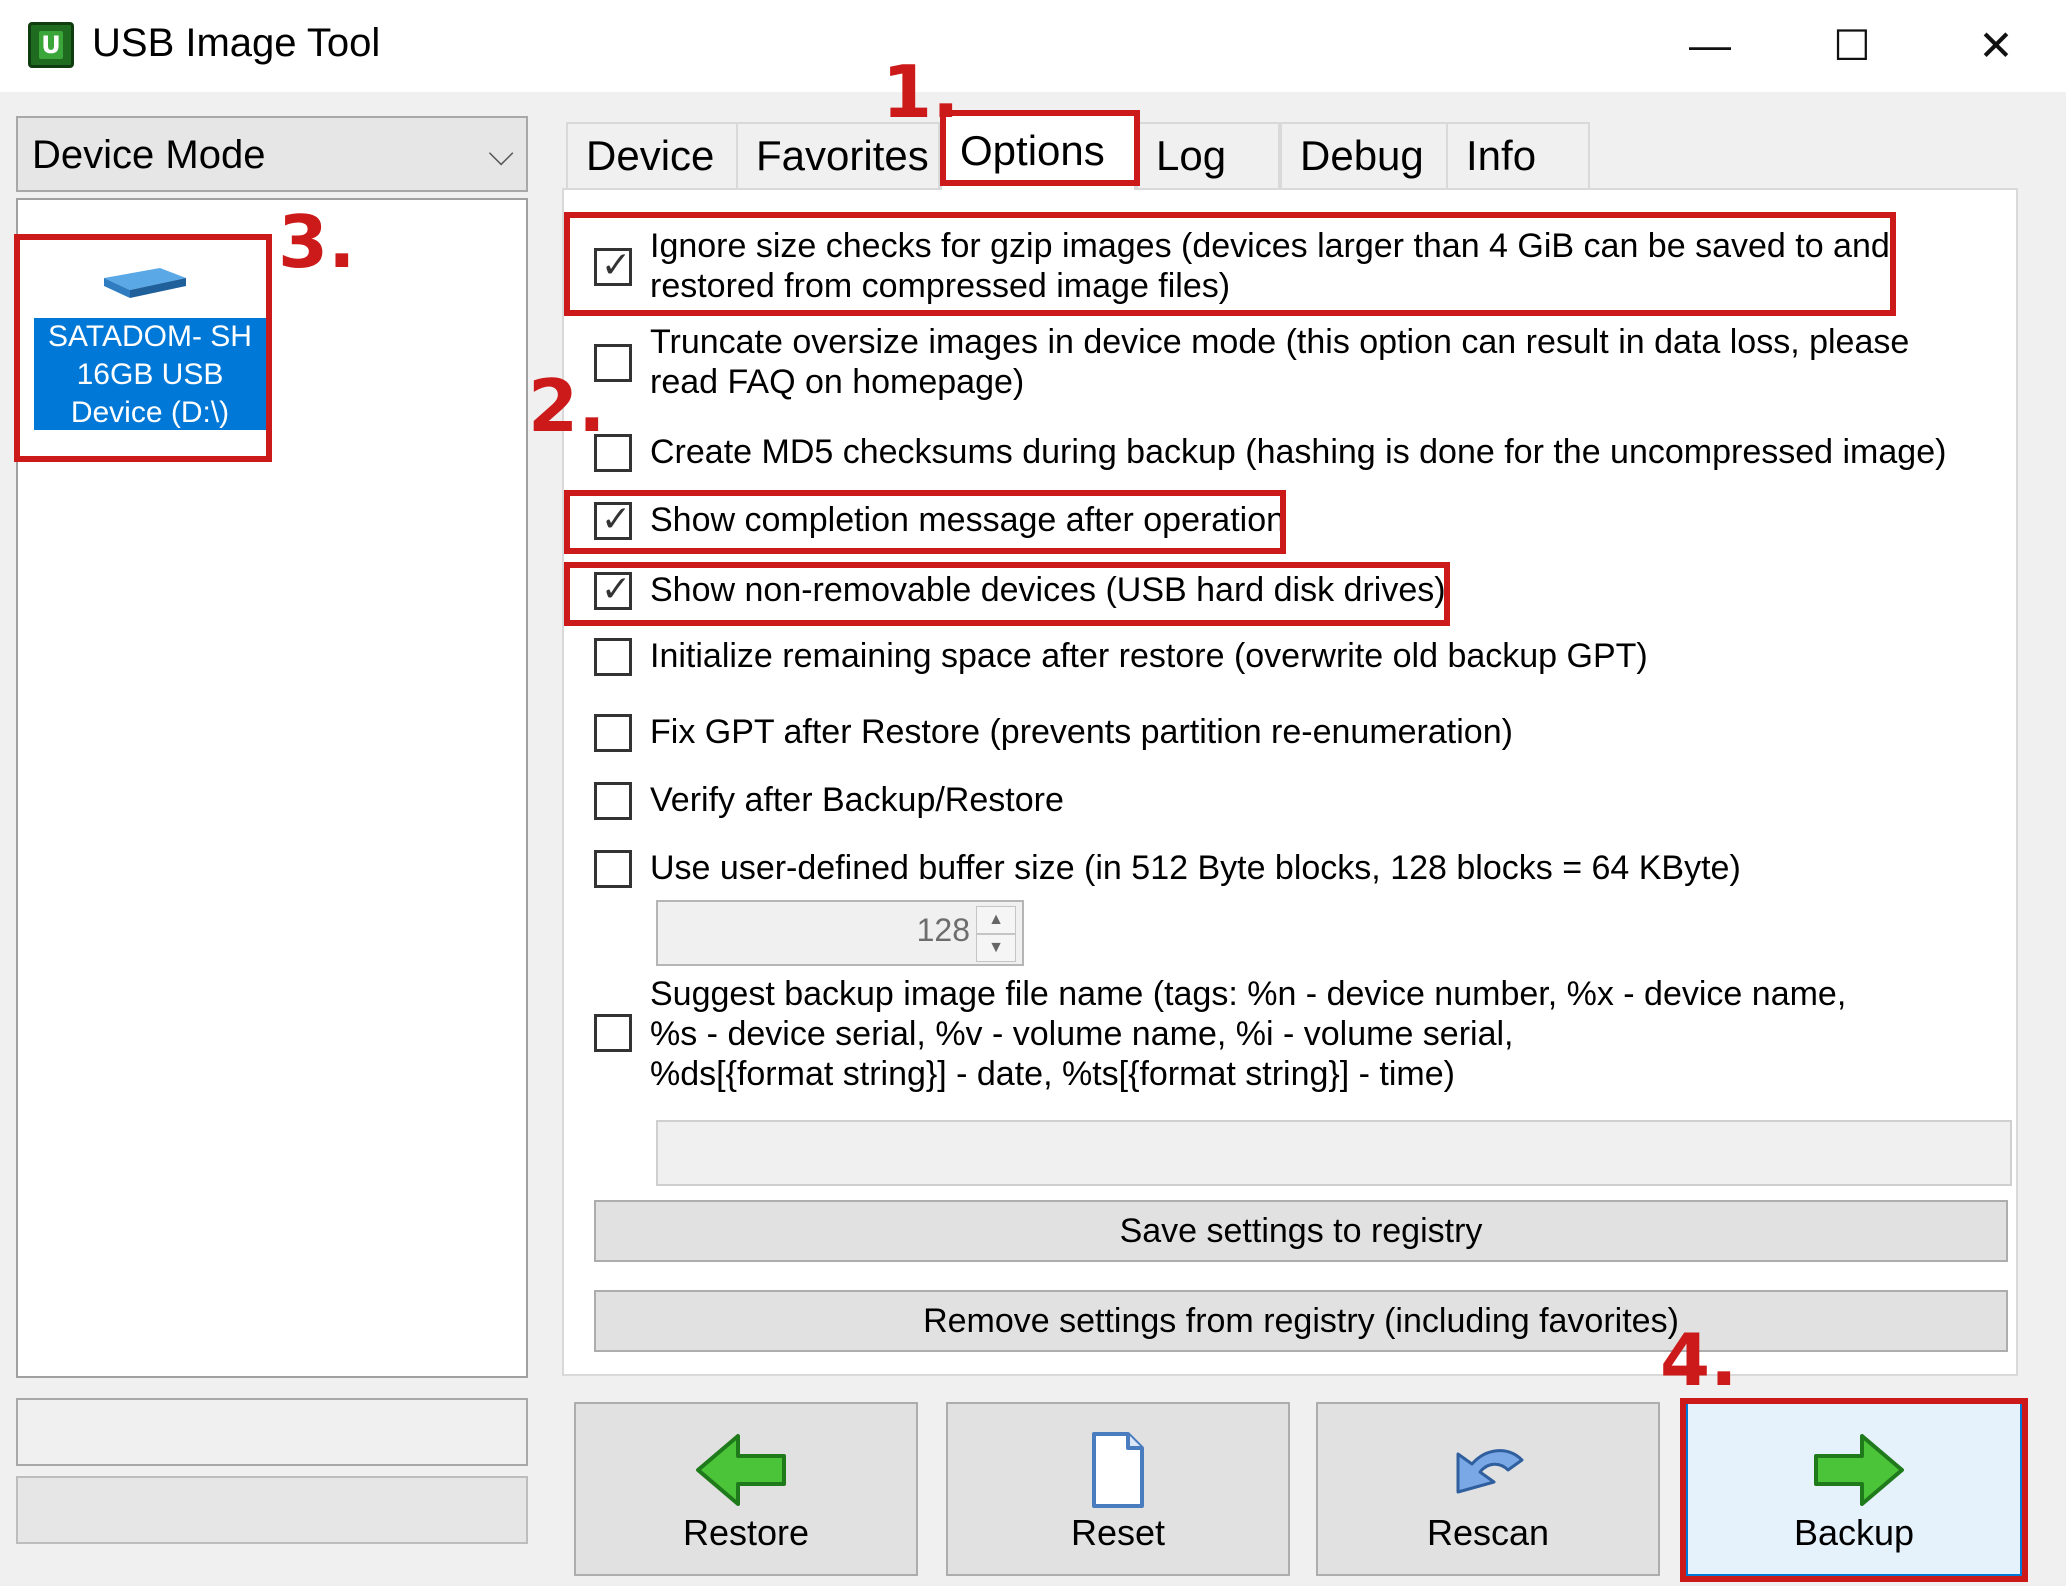 This screenshot has height=1586, width=2066. Describe the element at coordinates (741, 1470) in the screenshot. I see `arrow-left-icon` at that location.